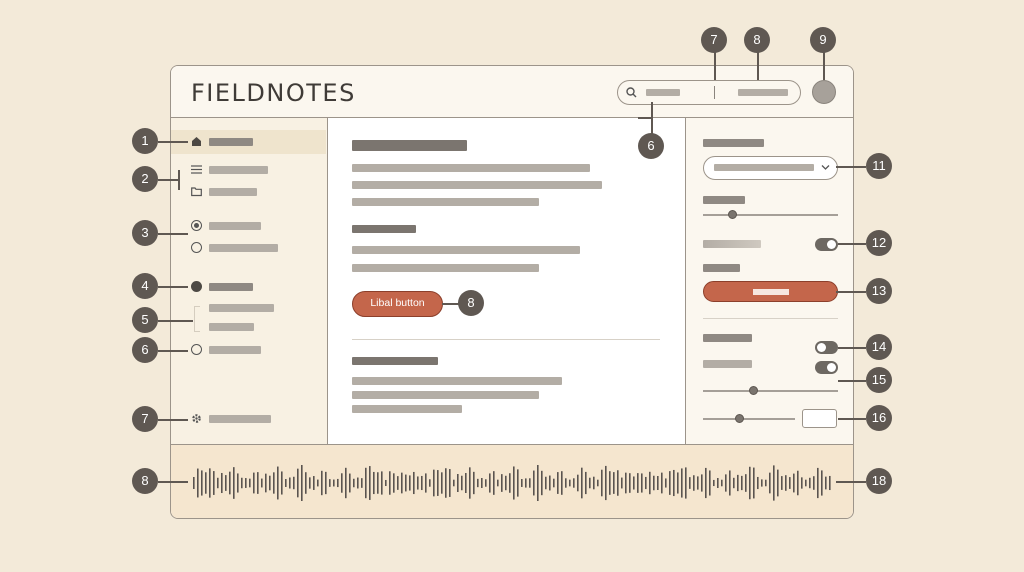 This screenshot has height=572, width=1024. What do you see at coordinates (248, 419) in the screenshot?
I see `sidebar-item-settings` at bounding box center [248, 419].